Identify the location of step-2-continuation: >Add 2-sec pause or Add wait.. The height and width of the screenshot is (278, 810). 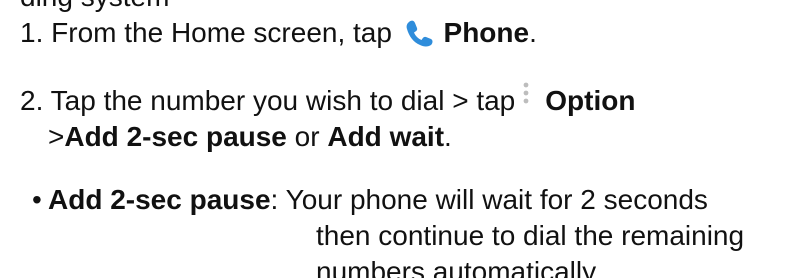
(250, 137).